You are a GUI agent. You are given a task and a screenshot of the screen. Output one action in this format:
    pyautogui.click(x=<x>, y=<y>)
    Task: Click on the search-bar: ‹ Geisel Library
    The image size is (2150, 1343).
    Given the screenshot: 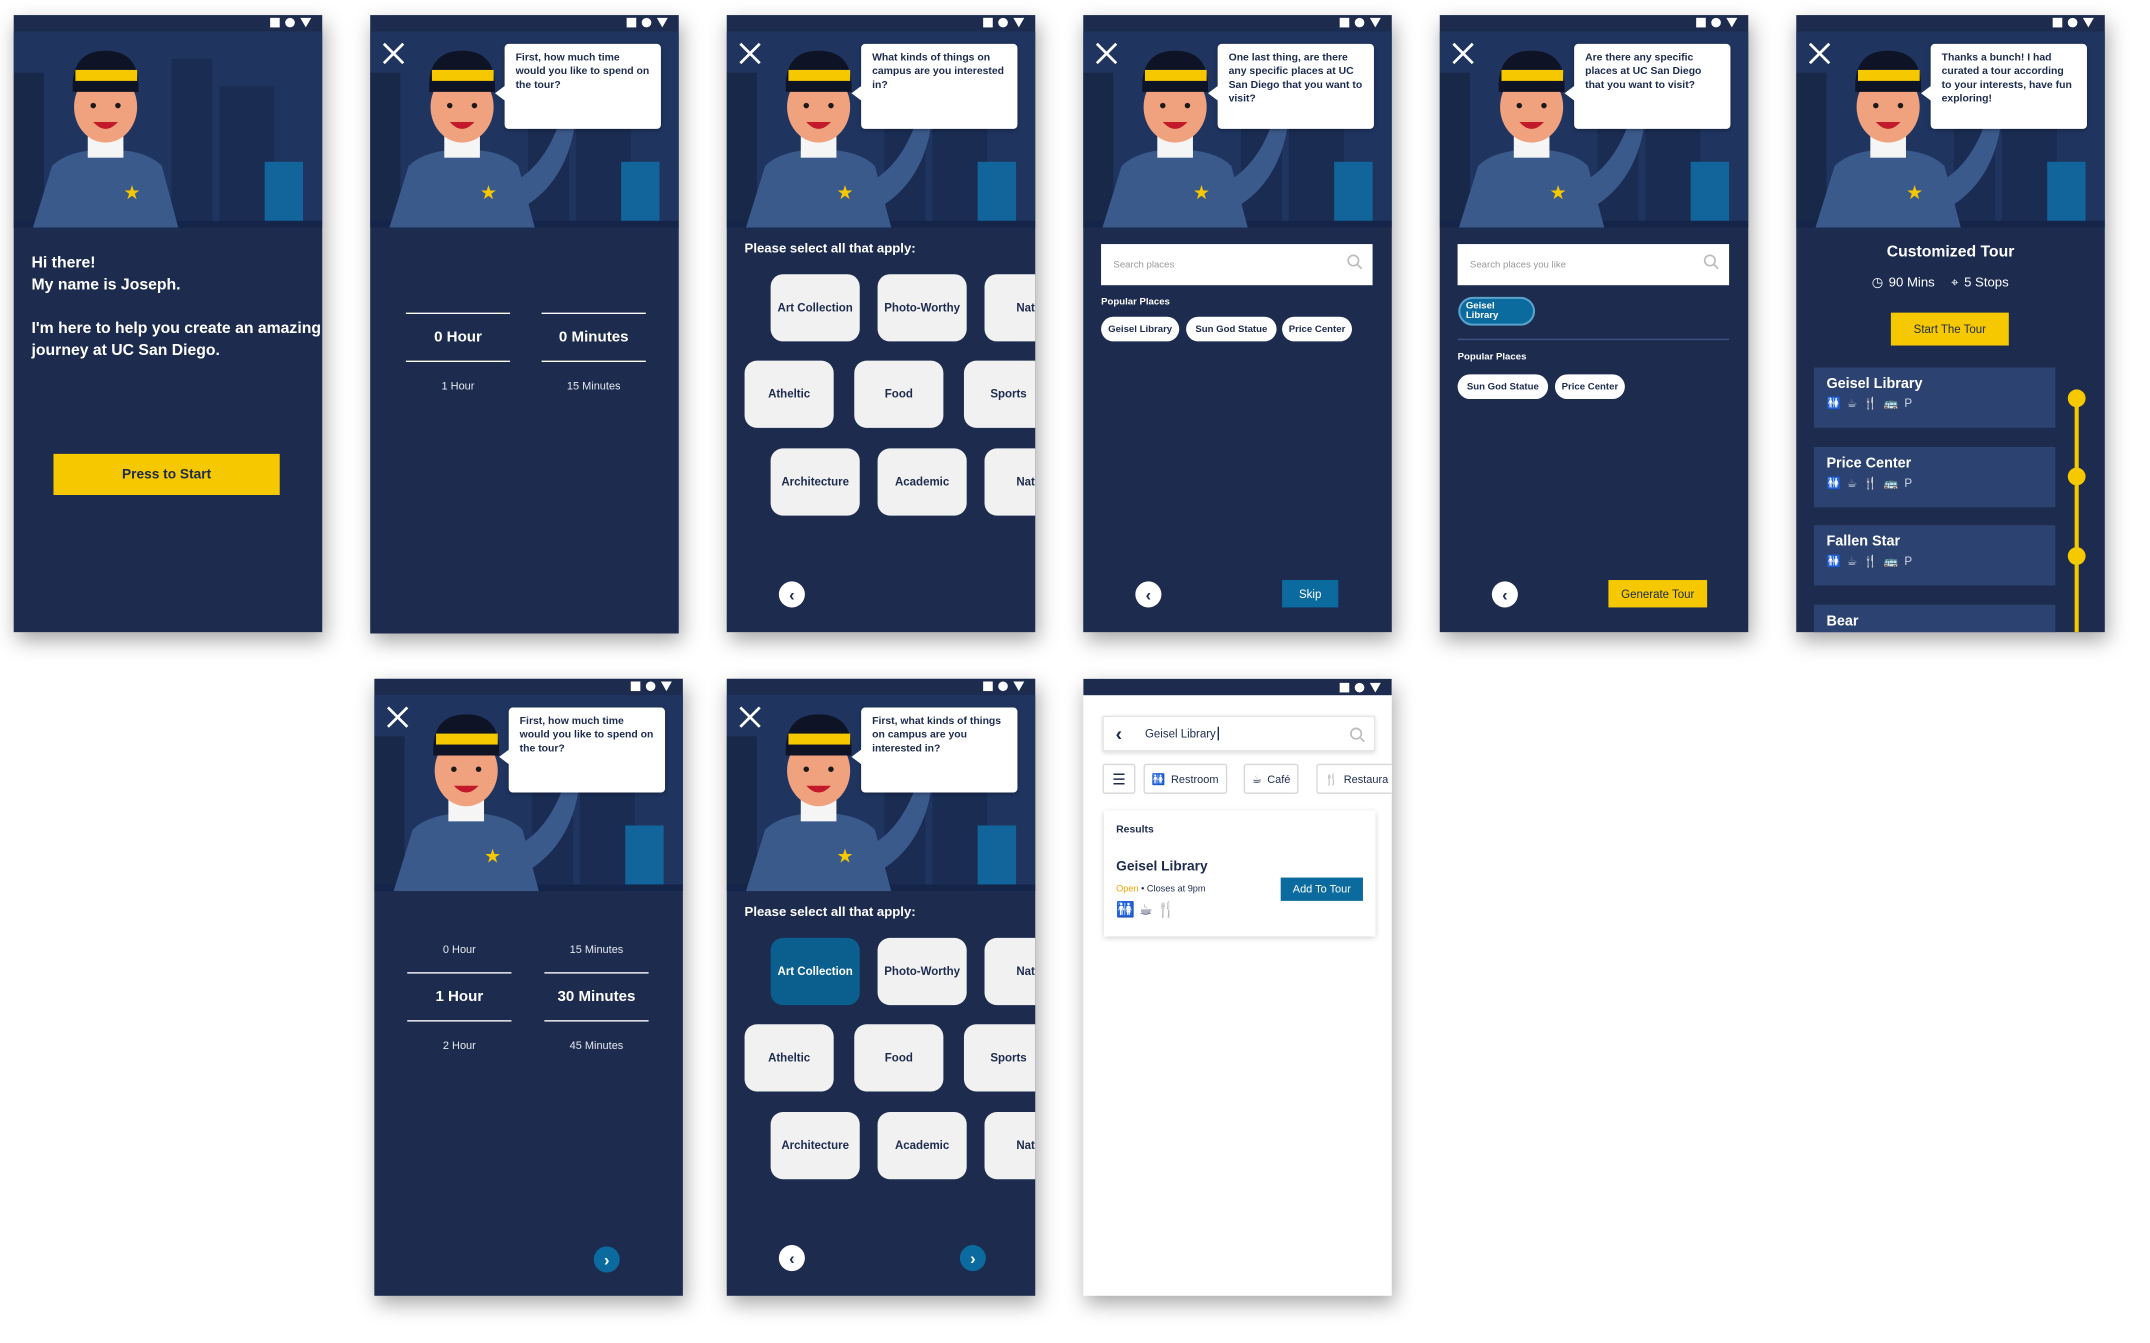 What is the action you would take?
    pyautogui.click(x=1239, y=733)
    